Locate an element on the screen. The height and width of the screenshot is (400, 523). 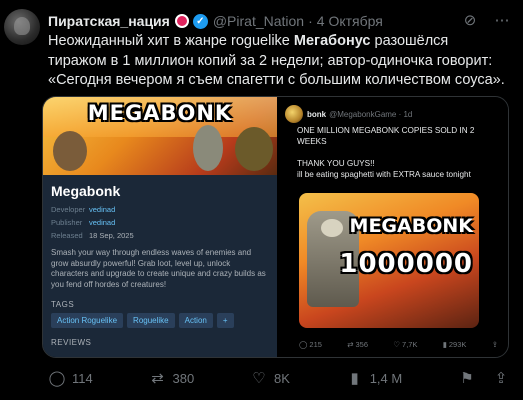
view-count: 1,4 M is located at coordinates (386, 378).